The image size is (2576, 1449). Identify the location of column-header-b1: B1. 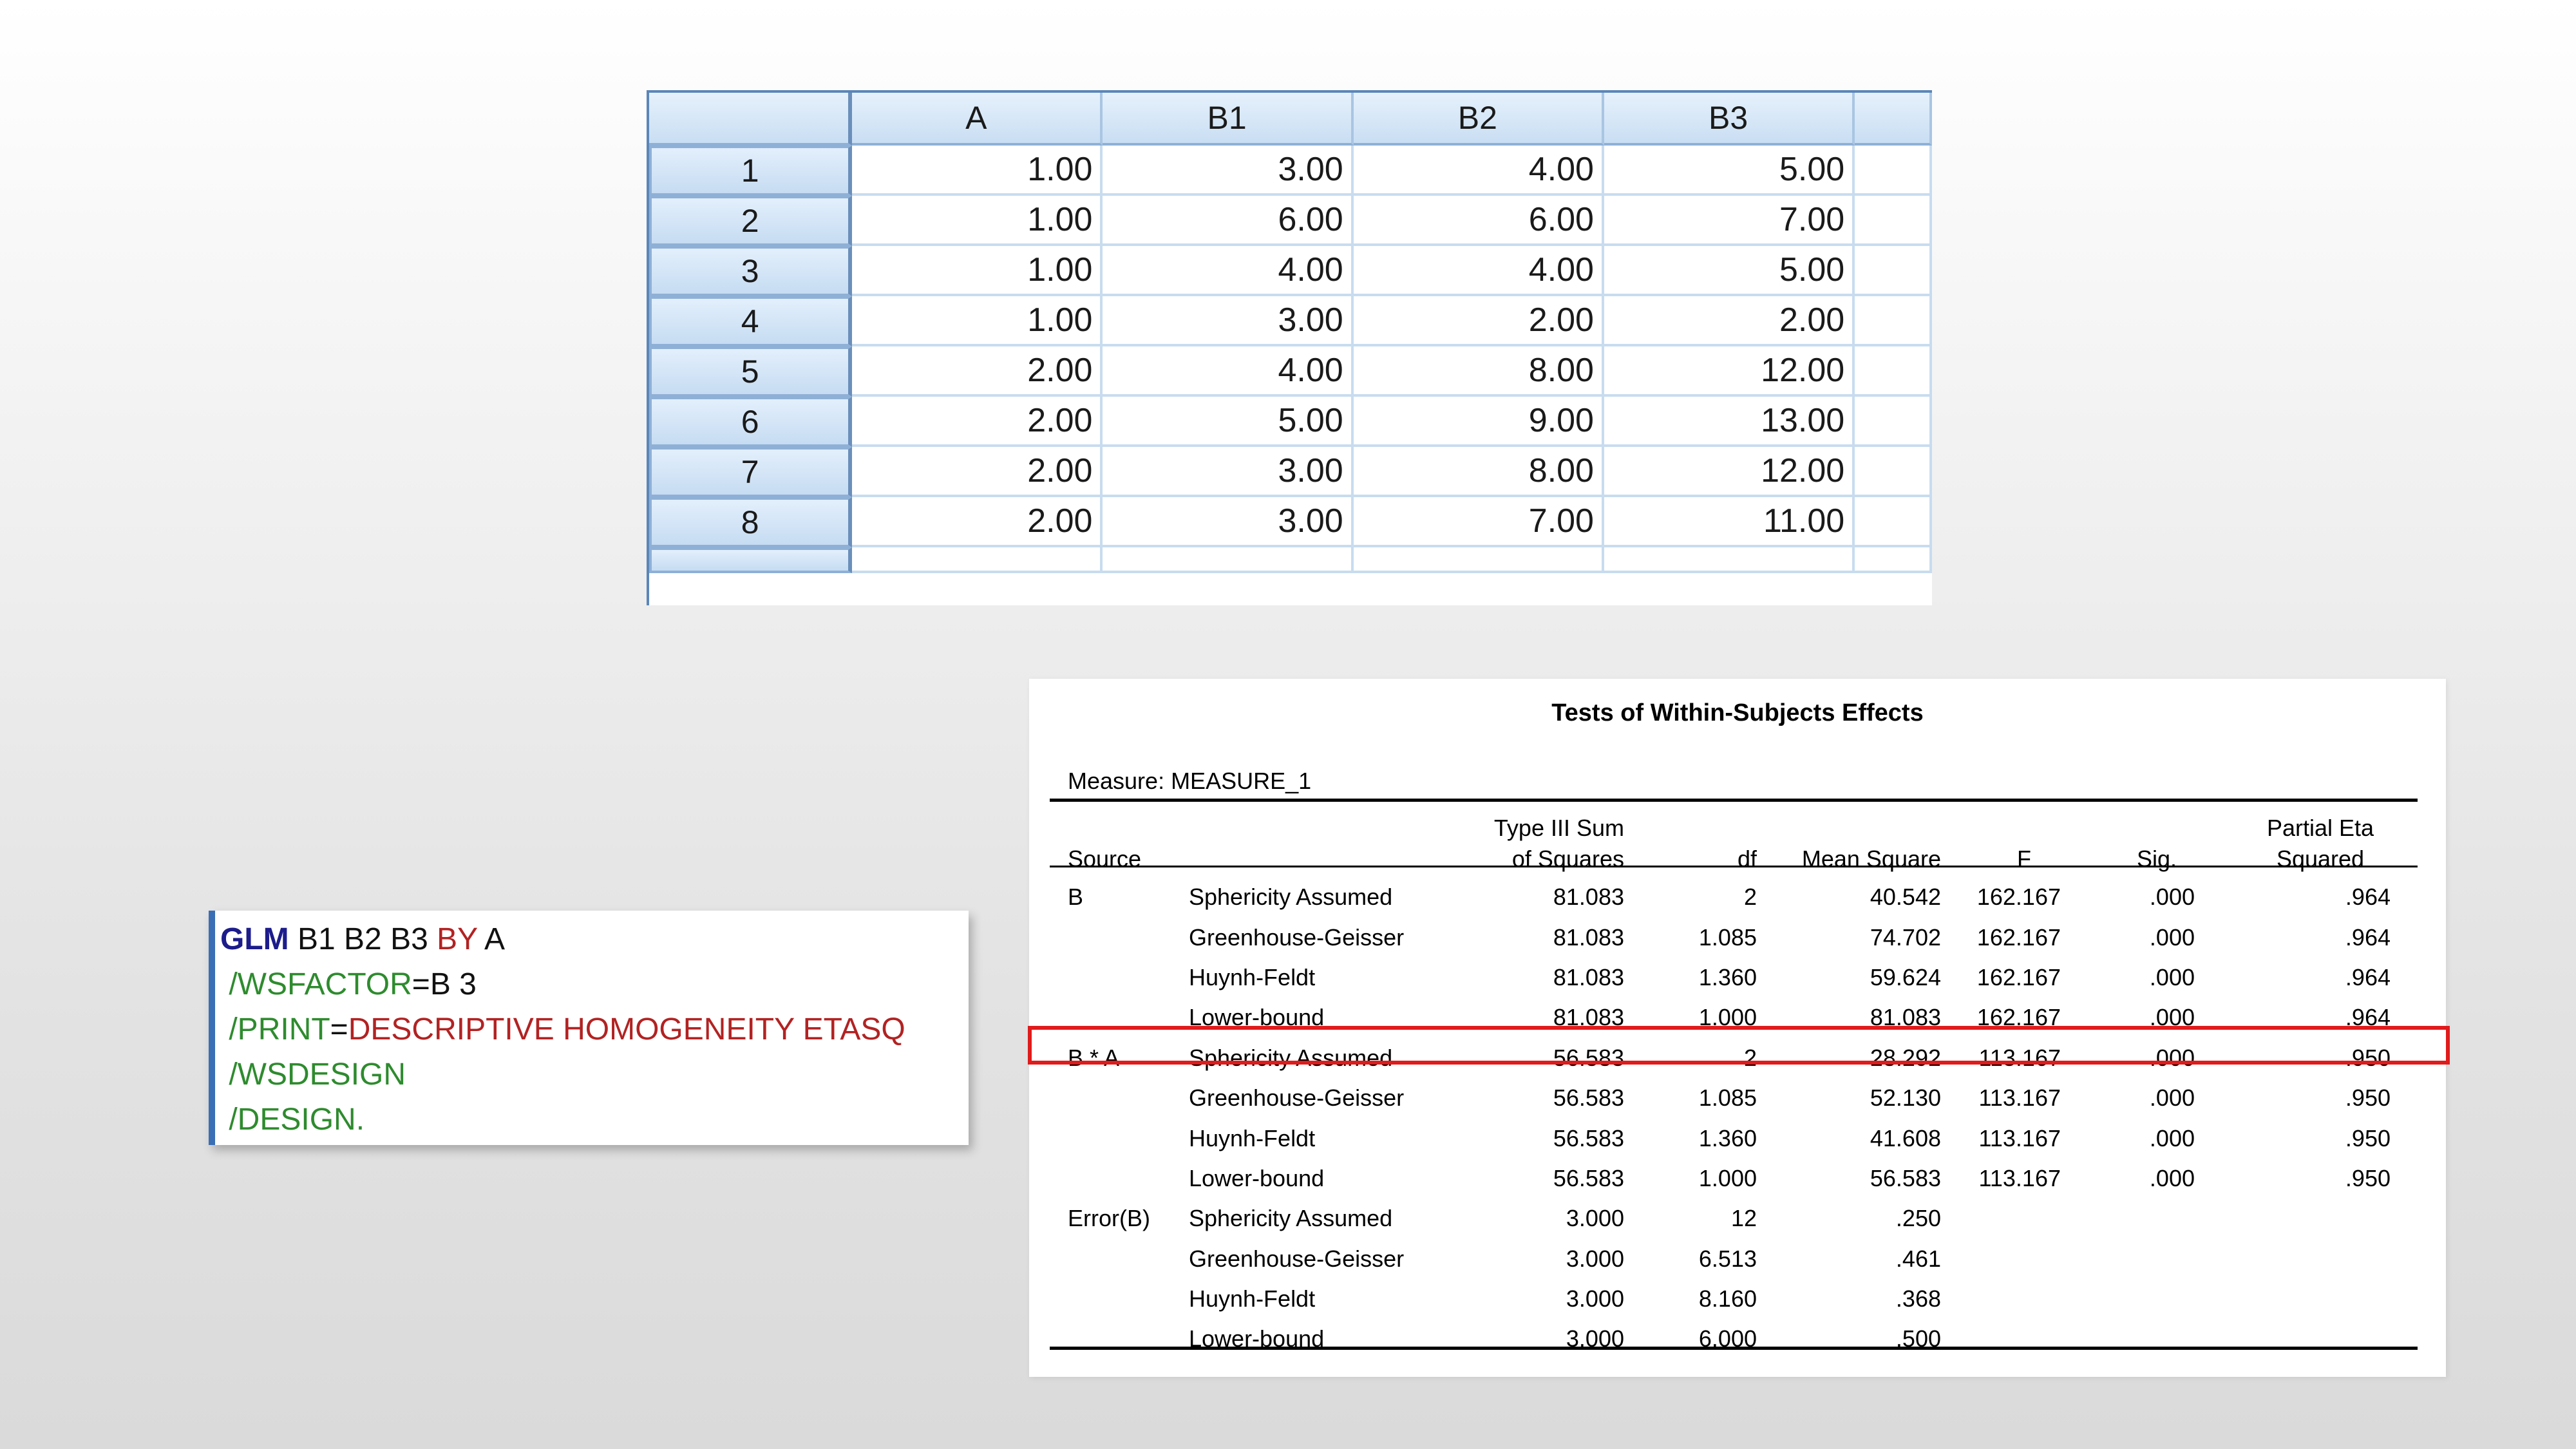
(1228, 120).